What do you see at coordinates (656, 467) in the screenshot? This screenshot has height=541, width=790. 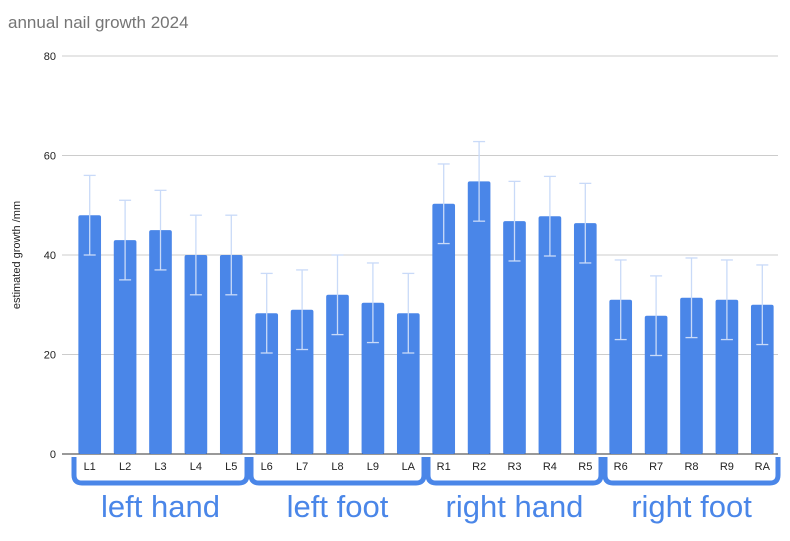 I see `x-tick-label: R7` at bounding box center [656, 467].